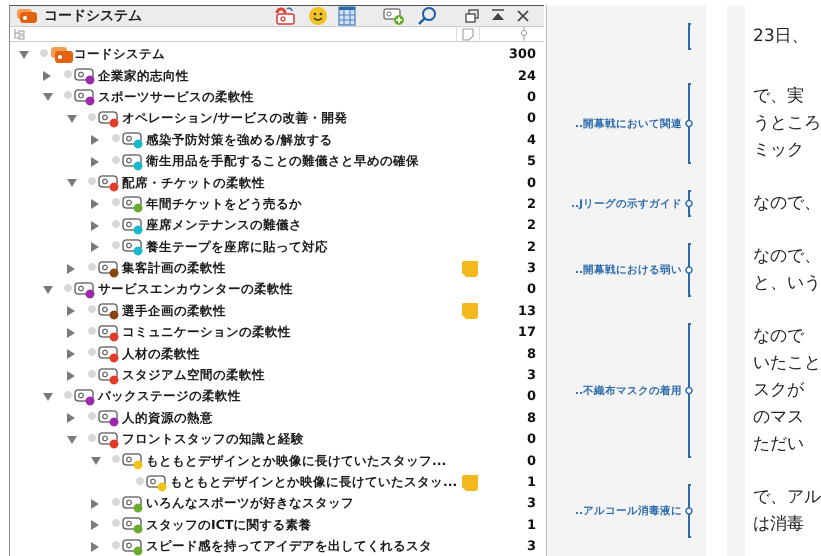 Image resolution: width=821 pixels, height=556 pixels. What do you see at coordinates (779, 150) in the screenshot?
I see `document-text-line: ミック` at bounding box center [779, 150].